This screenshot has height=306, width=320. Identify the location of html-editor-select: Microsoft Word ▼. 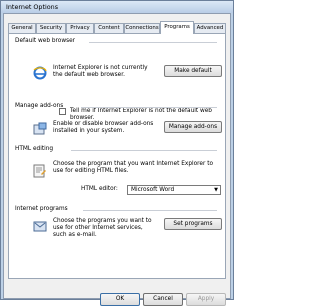
(174, 190).